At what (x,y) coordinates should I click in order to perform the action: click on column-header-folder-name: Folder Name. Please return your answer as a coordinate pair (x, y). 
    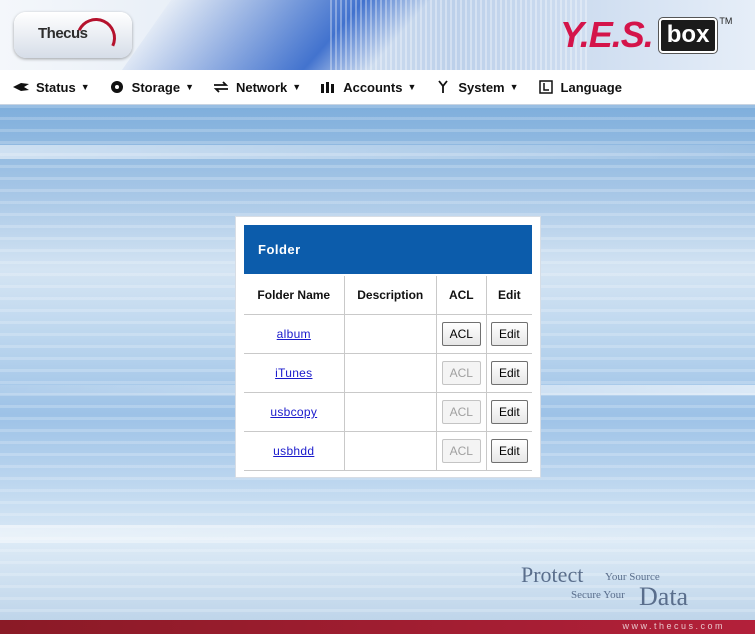
    Looking at the image, I should click on (294, 295).